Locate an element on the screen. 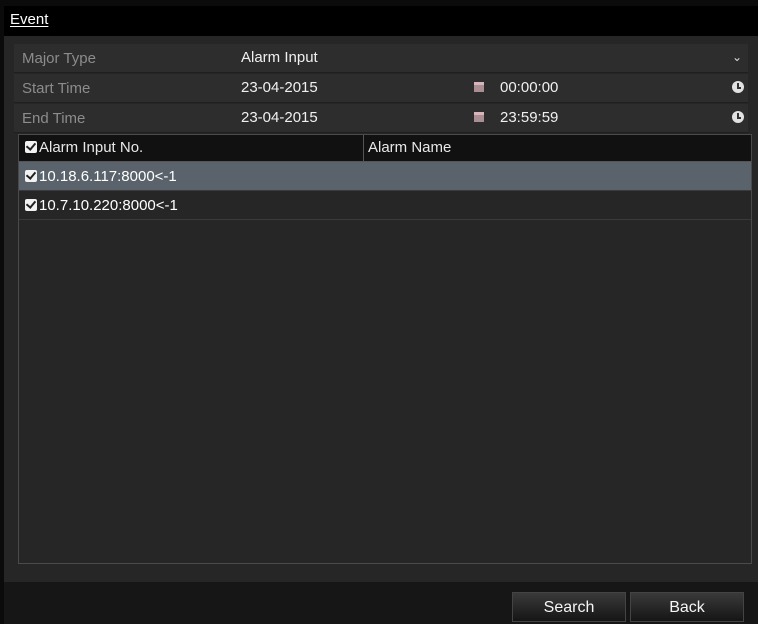  start-date-field: 23-04-2015 is located at coordinates (279, 87).